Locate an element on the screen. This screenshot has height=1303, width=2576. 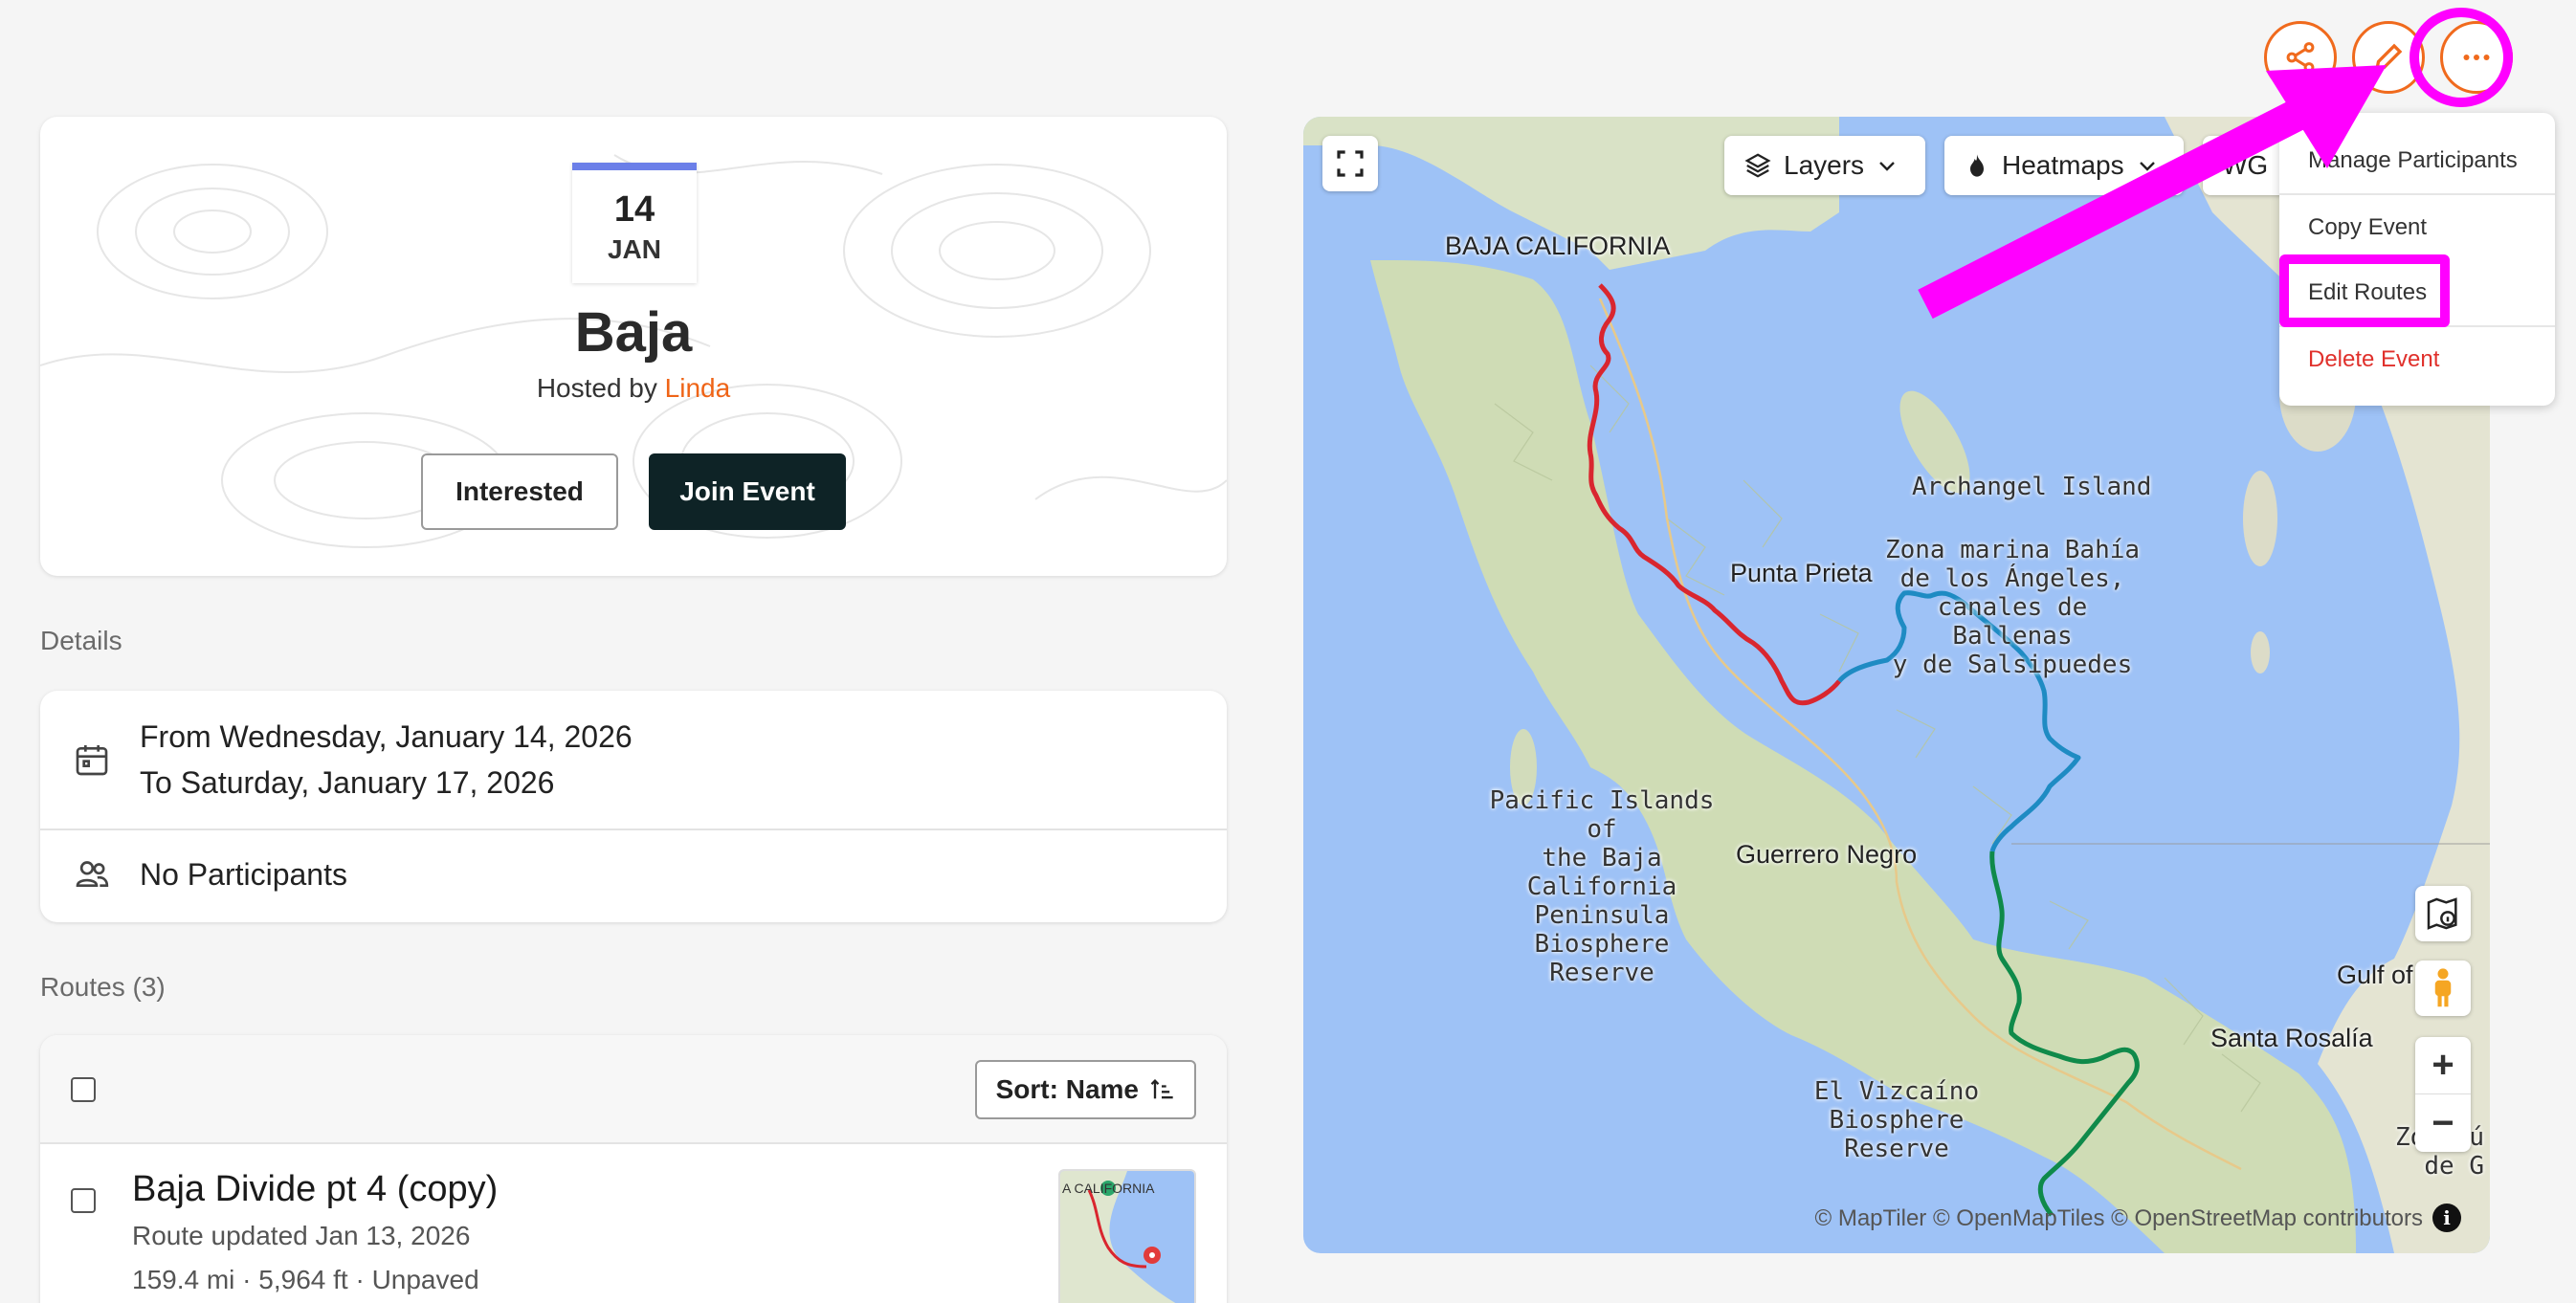
share-icon is located at coordinates (2300, 57).